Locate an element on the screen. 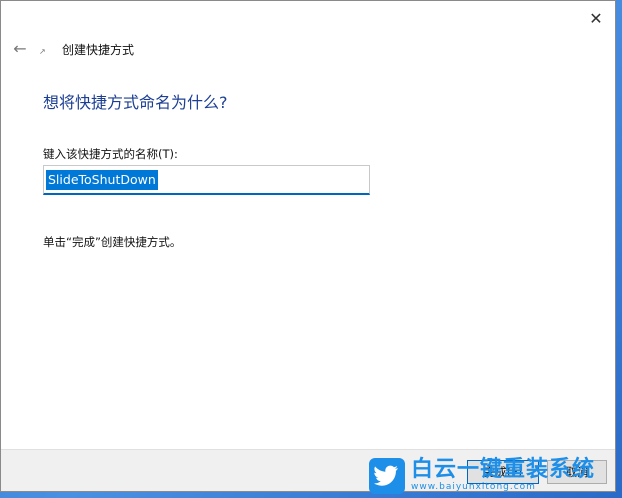 The image size is (622, 498). close-icon: ✕ is located at coordinates (596, 18).